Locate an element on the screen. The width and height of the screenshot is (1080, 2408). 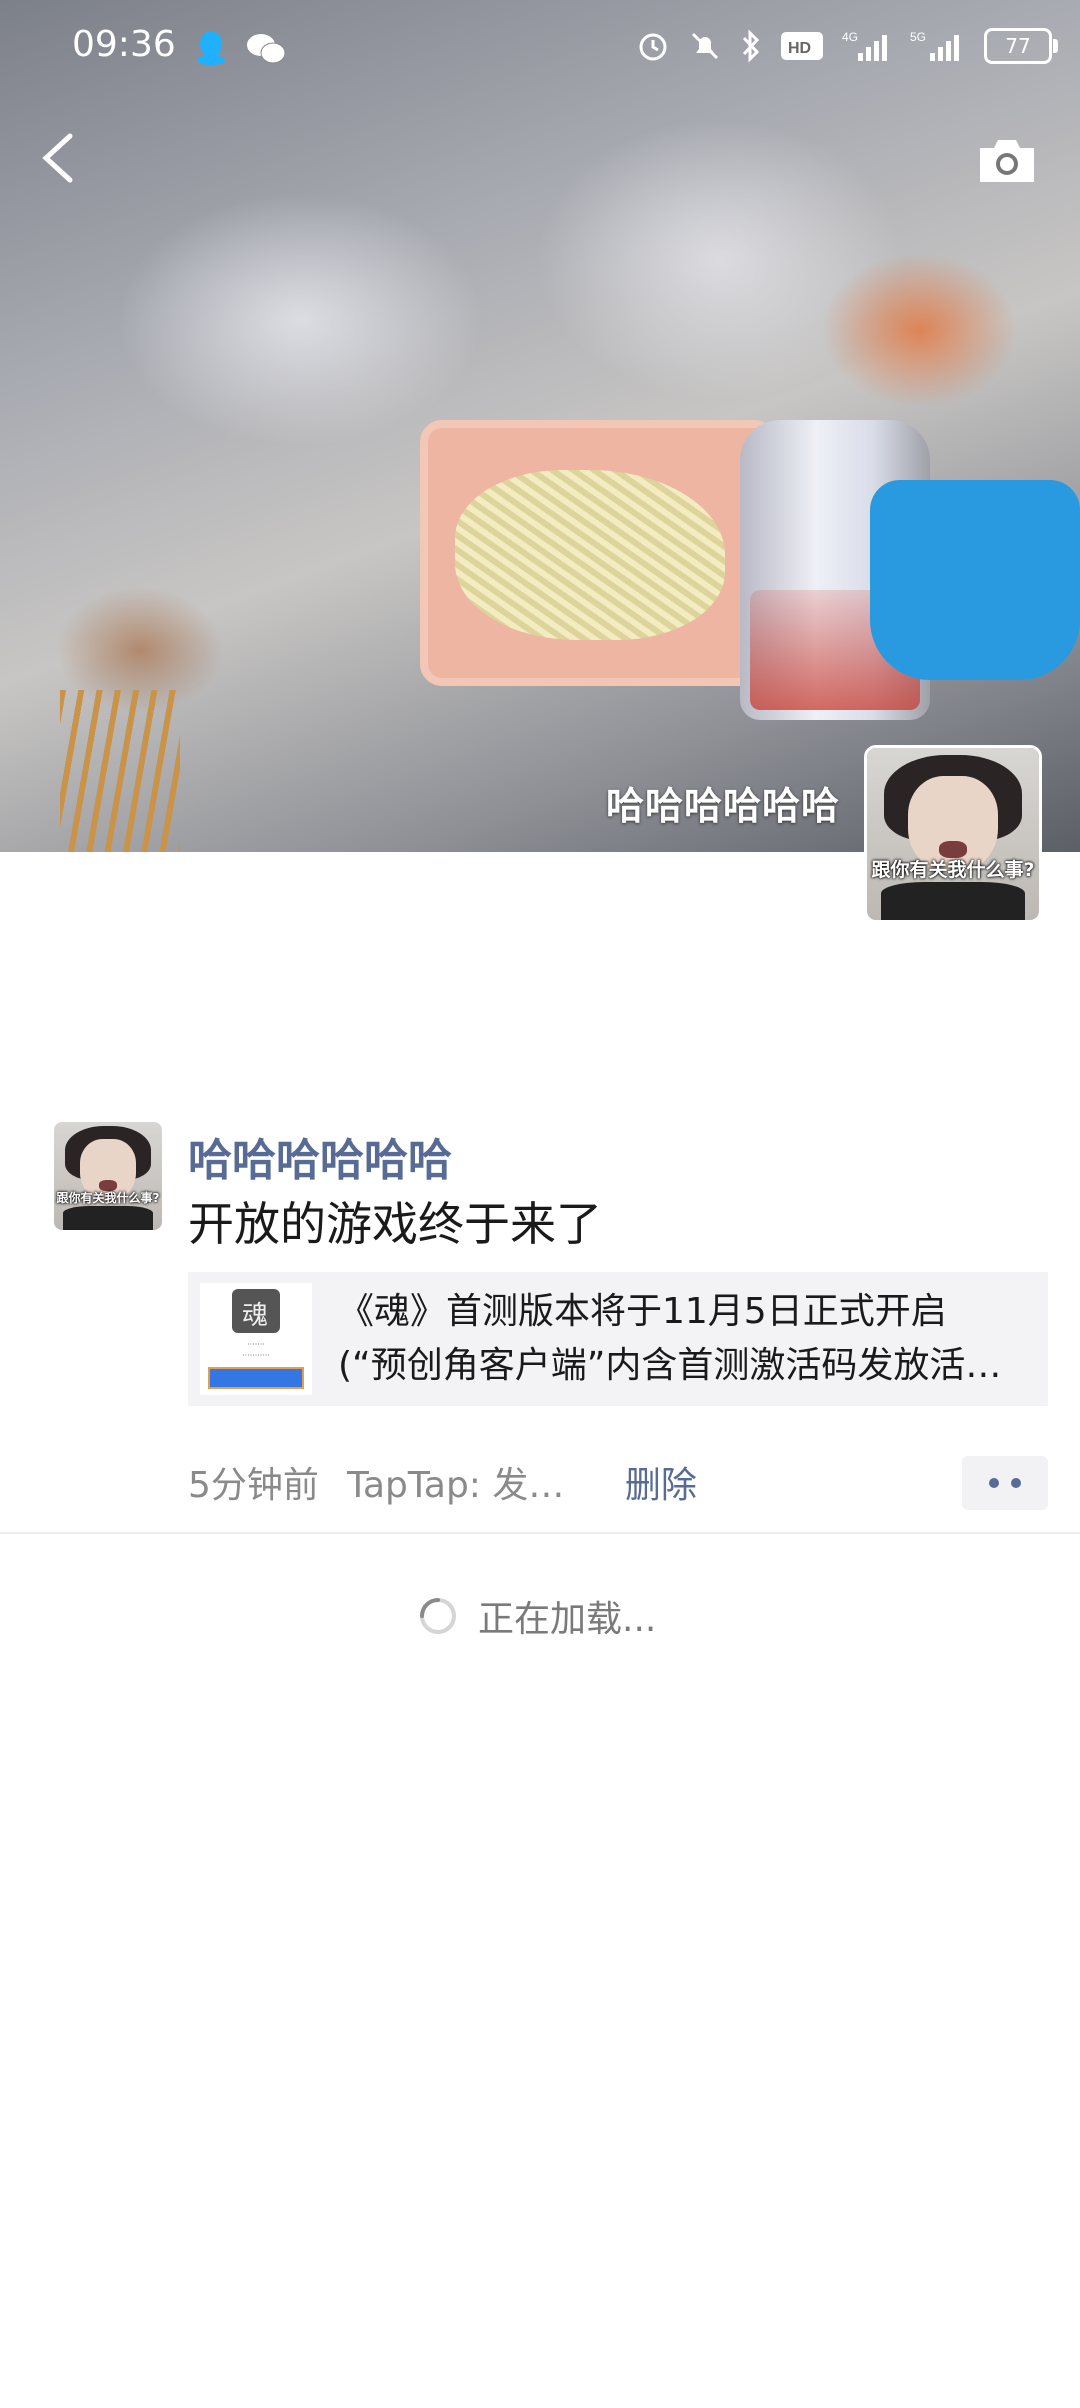
status-time: 09:36 is located at coordinates (124, 44).